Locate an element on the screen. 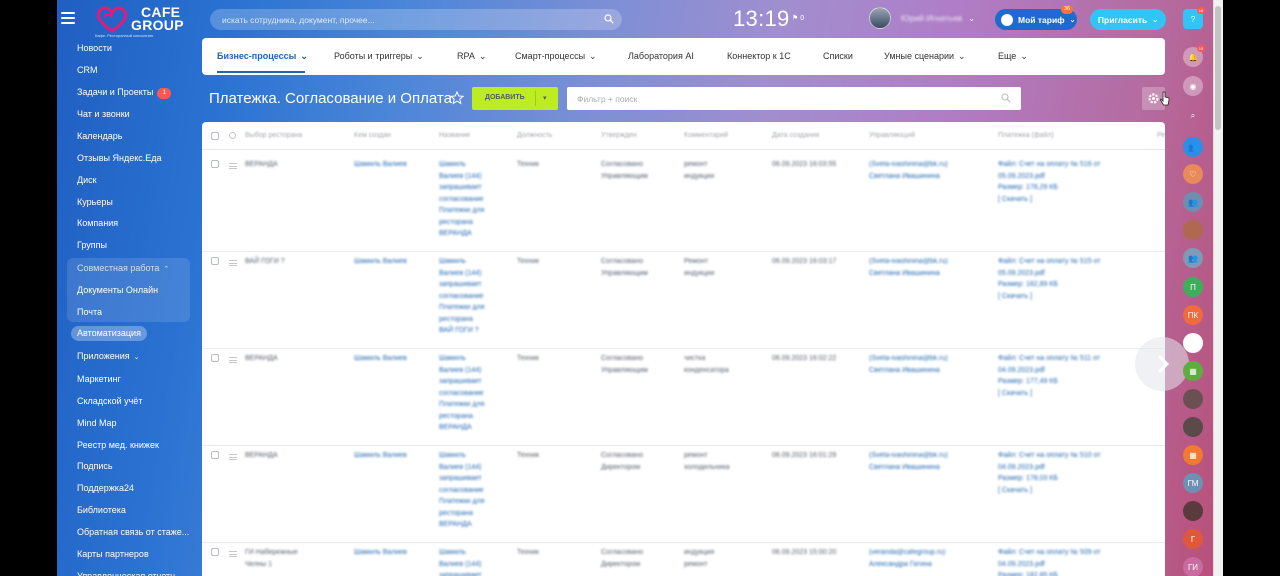 This screenshot has height=576, width=1280. menu-item: Подпись is located at coordinates (95, 466).